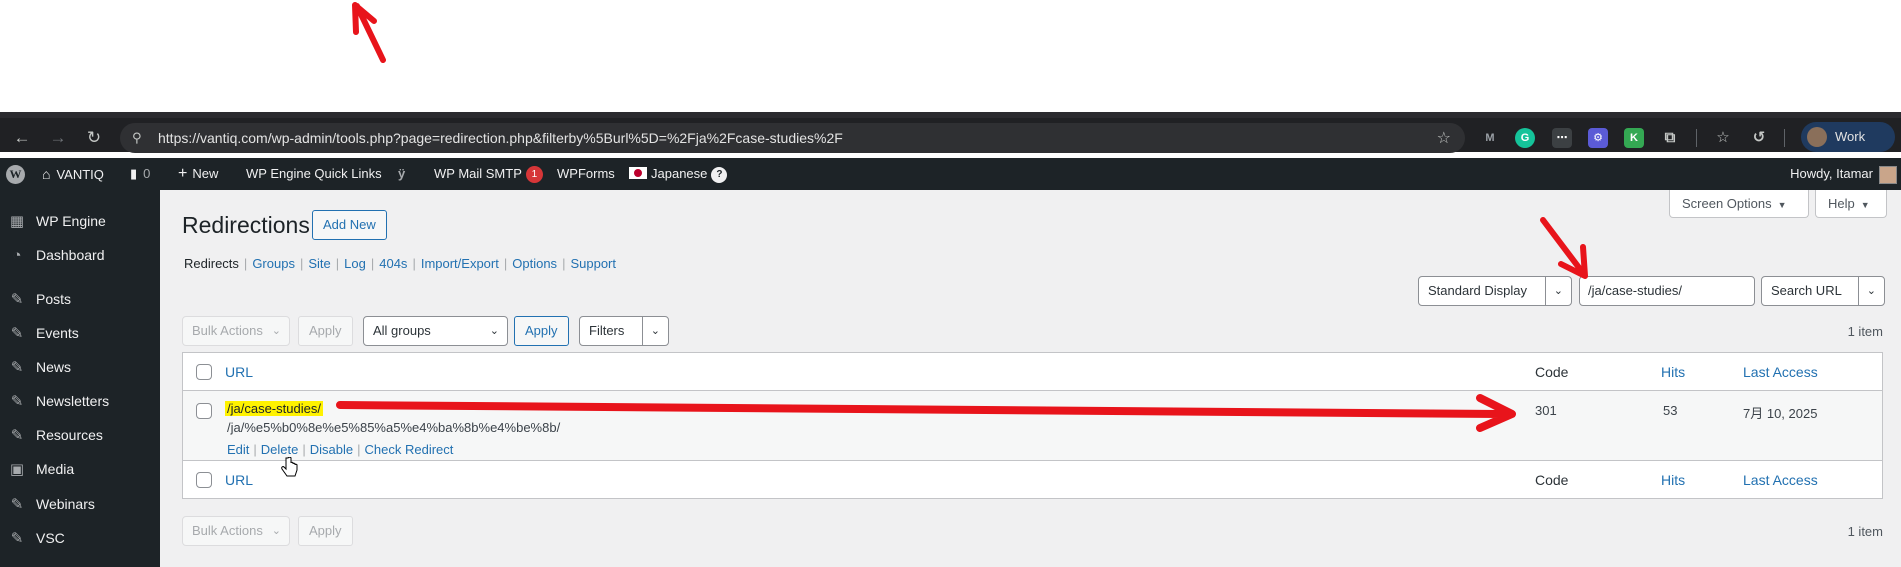  I want to click on profile-button: Work, so click(1848, 137).